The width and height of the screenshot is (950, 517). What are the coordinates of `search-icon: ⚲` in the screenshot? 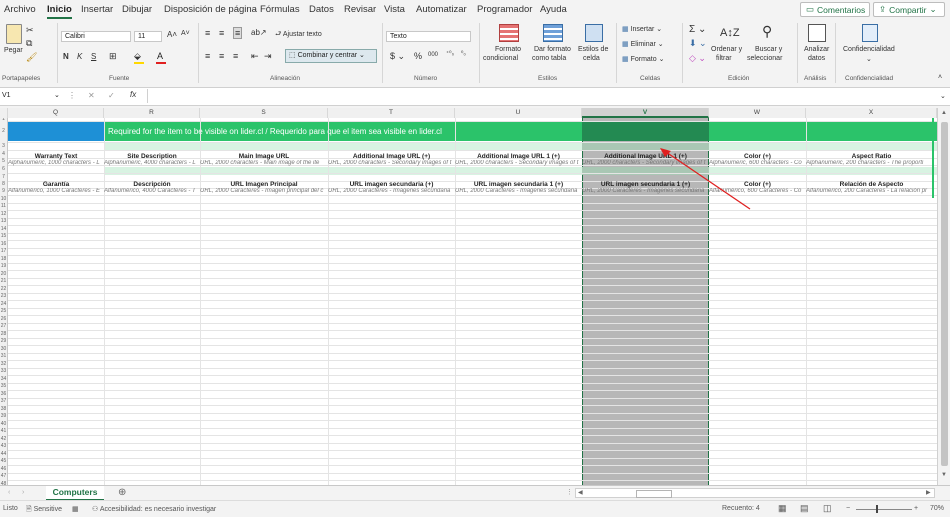 It's located at (767, 31).